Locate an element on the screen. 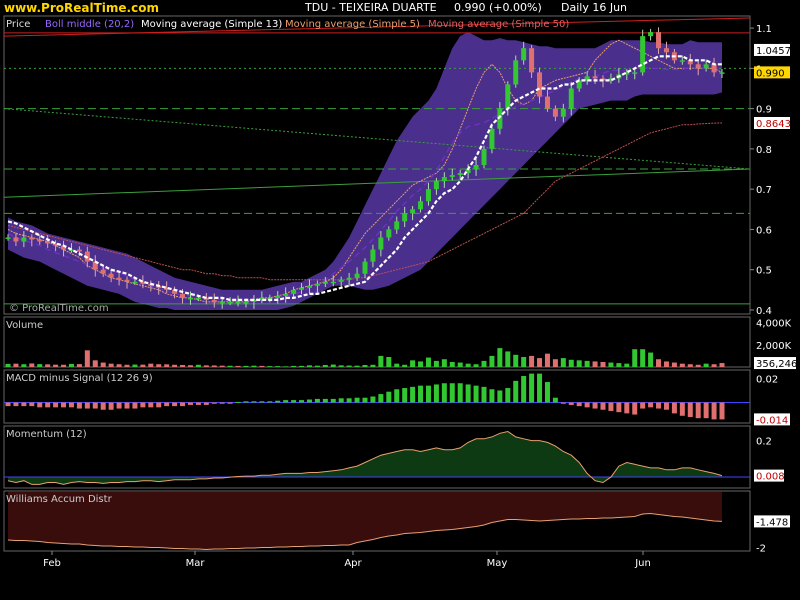 The width and height of the screenshot is (800, 600). price-y-tick: 0.6 is located at coordinates (764, 230).